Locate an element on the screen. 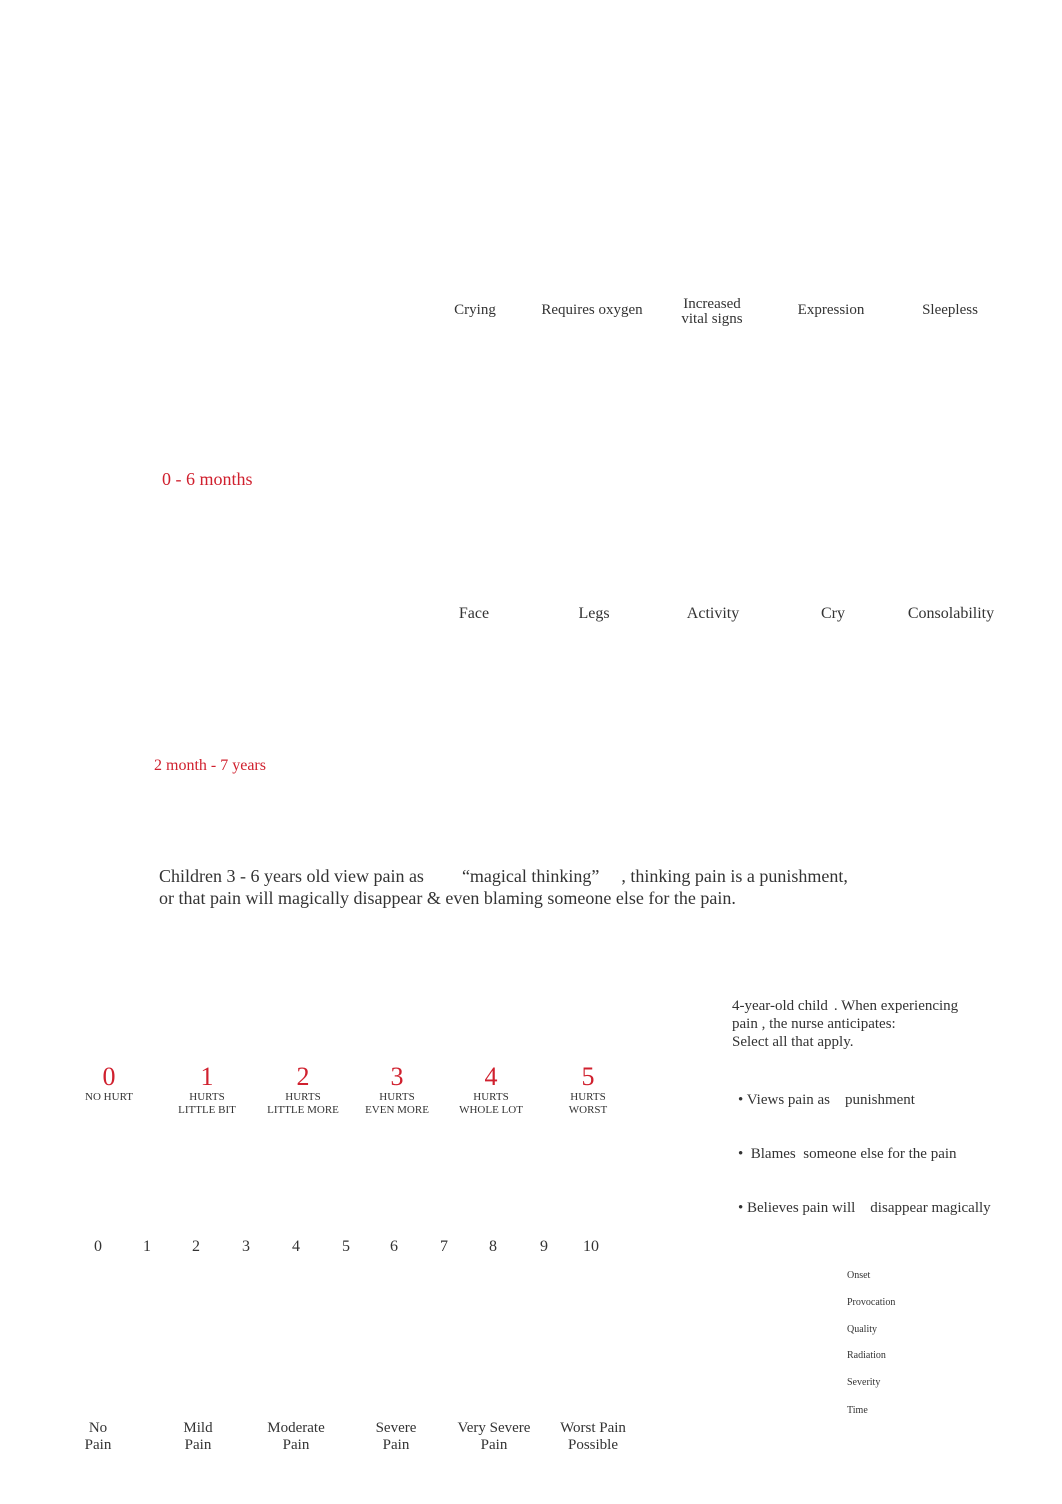  pain-label: No Pain is located at coordinates (98, 1437).